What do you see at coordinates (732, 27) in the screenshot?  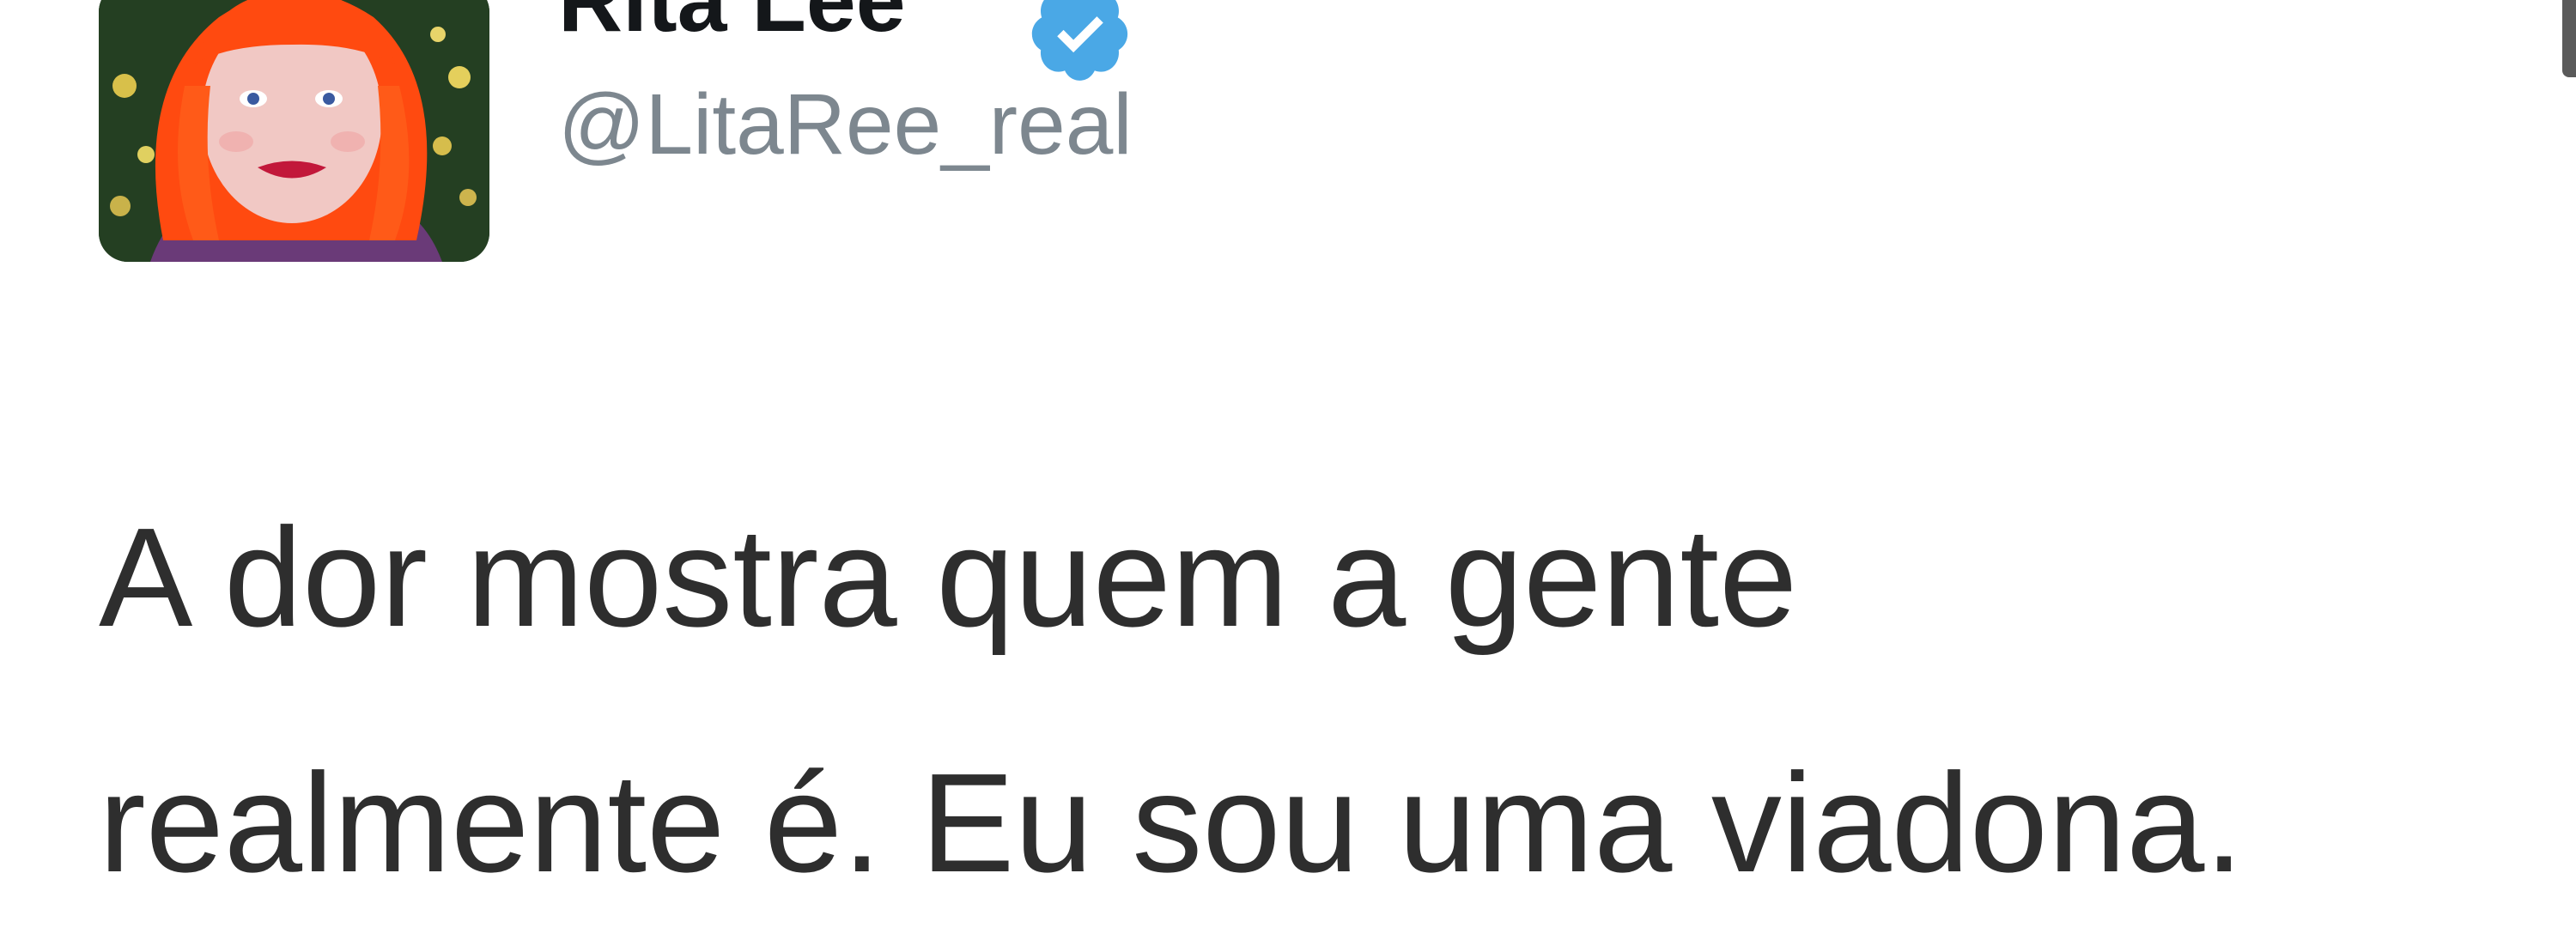 I see `author-display-name: Rita Lee` at bounding box center [732, 27].